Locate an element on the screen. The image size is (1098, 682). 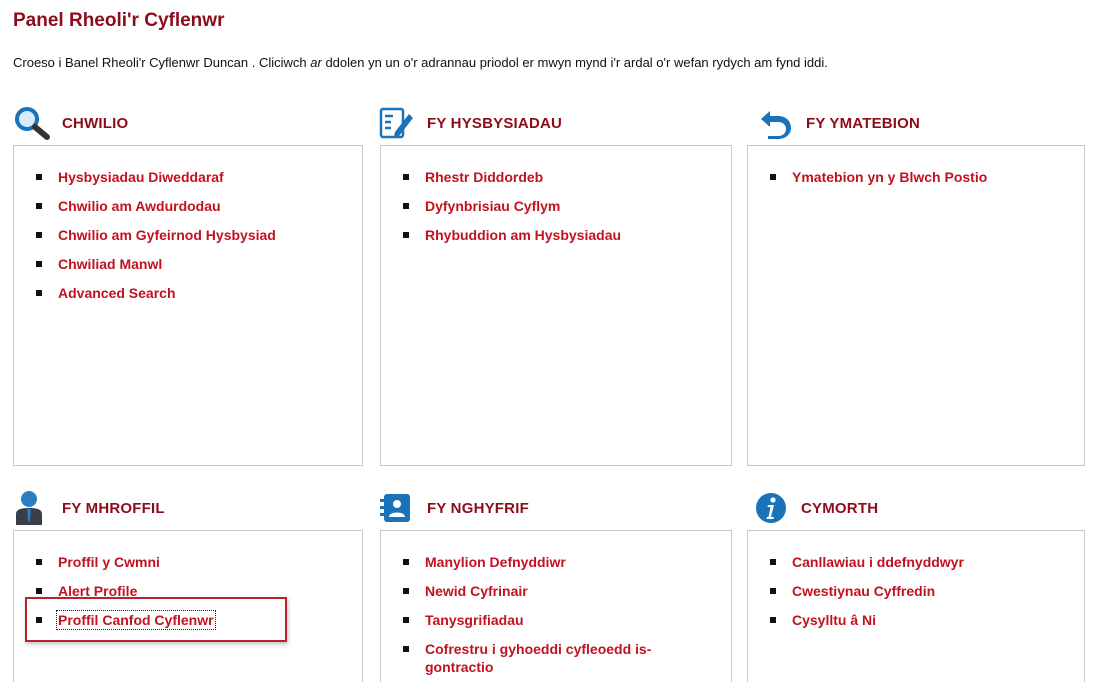
search-icon is located at coordinates (33, 123).